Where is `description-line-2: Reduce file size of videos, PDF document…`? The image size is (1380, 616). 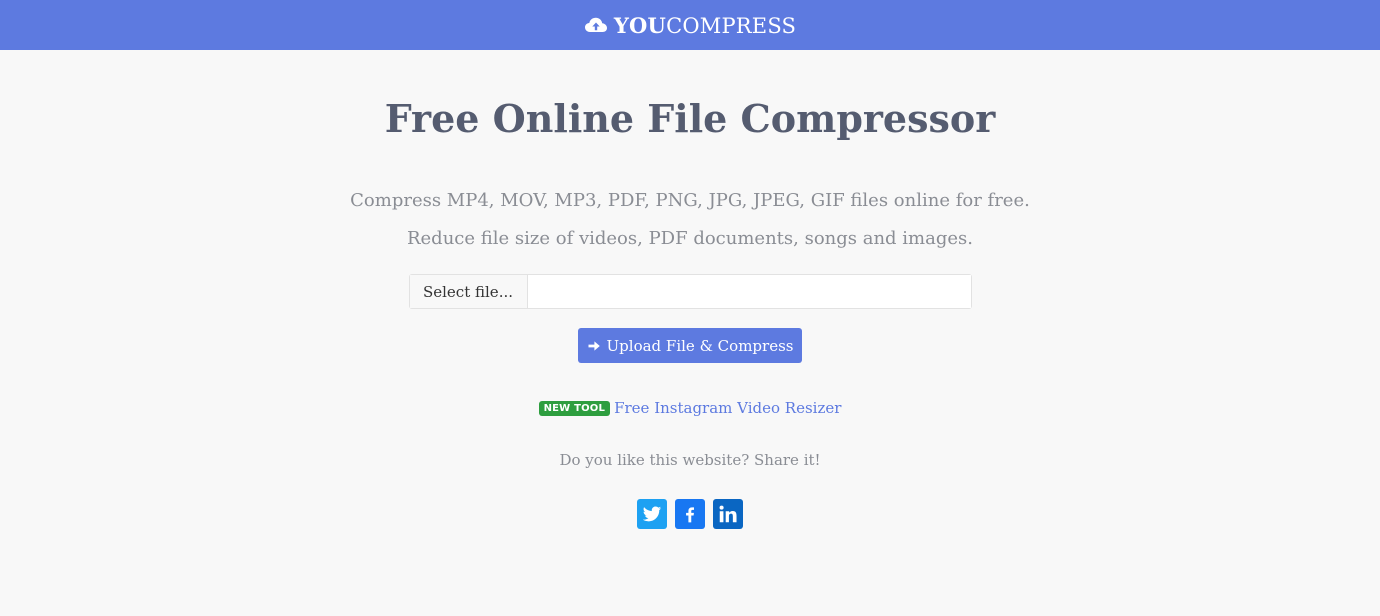
description-line-2: Reduce file size of videos, PDF document… is located at coordinates (689, 238).